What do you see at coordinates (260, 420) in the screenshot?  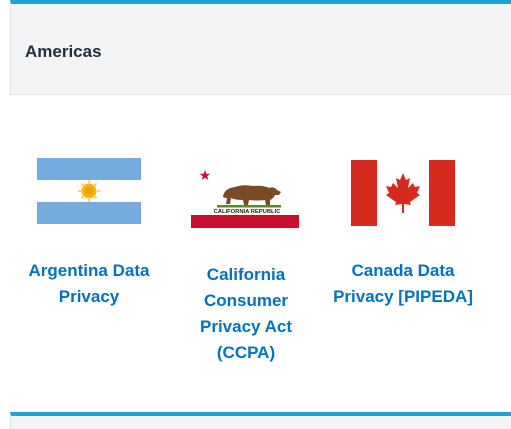 I see `section-header-next` at bounding box center [260, 420].